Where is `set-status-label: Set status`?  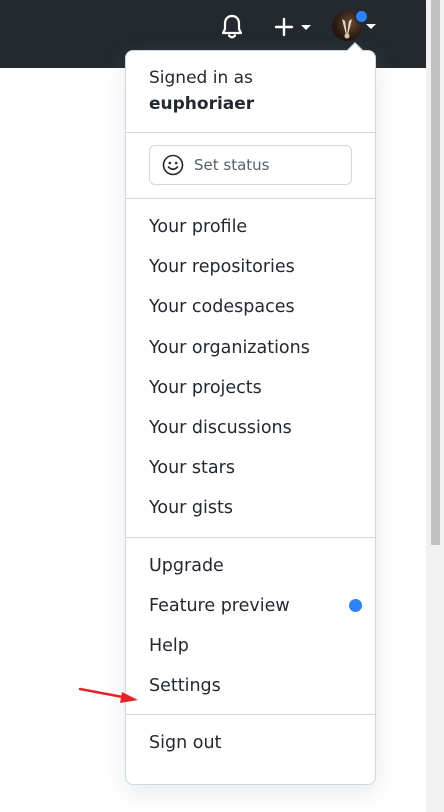 set-status-label: Set status is located at coordinates (232, 165).